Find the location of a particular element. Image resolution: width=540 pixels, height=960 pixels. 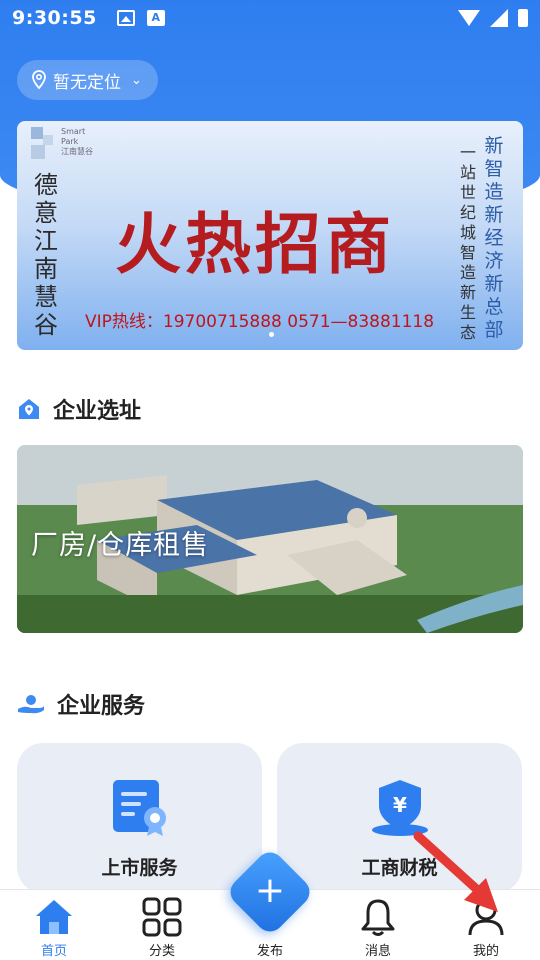

tab-category: 分类 is located at coordinates (162, 925).